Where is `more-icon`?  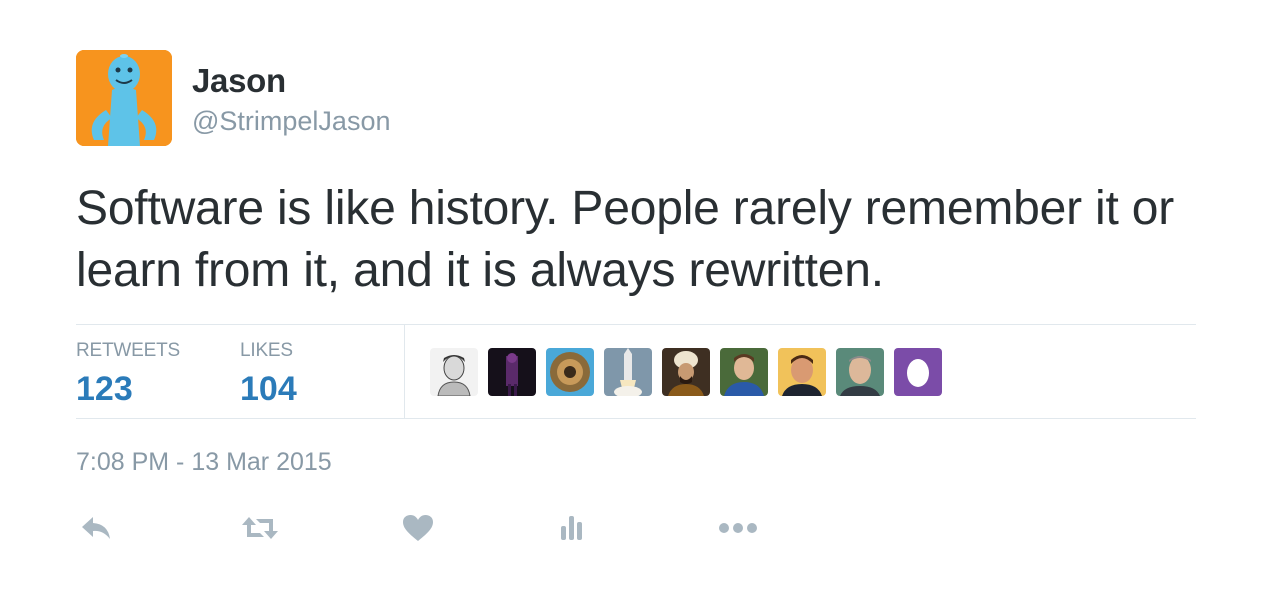 more-icon is located at coordinates (738, 528).